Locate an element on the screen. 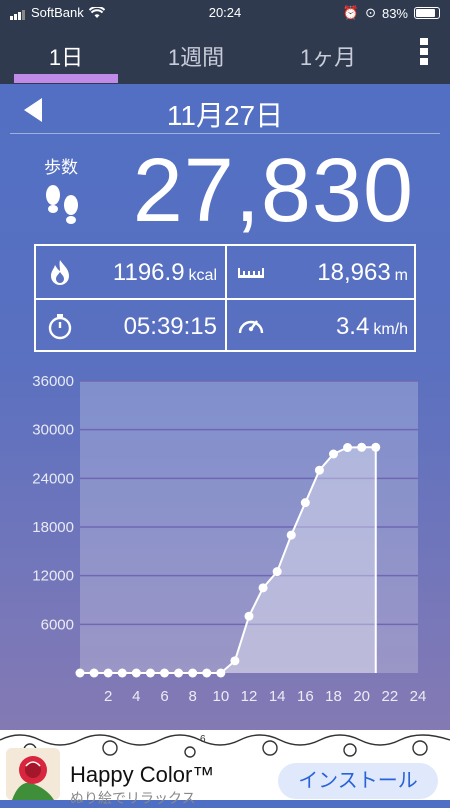 This screenshot has height=808, width=450. x-tick-label: 22 is located at coordinates (389, 696).